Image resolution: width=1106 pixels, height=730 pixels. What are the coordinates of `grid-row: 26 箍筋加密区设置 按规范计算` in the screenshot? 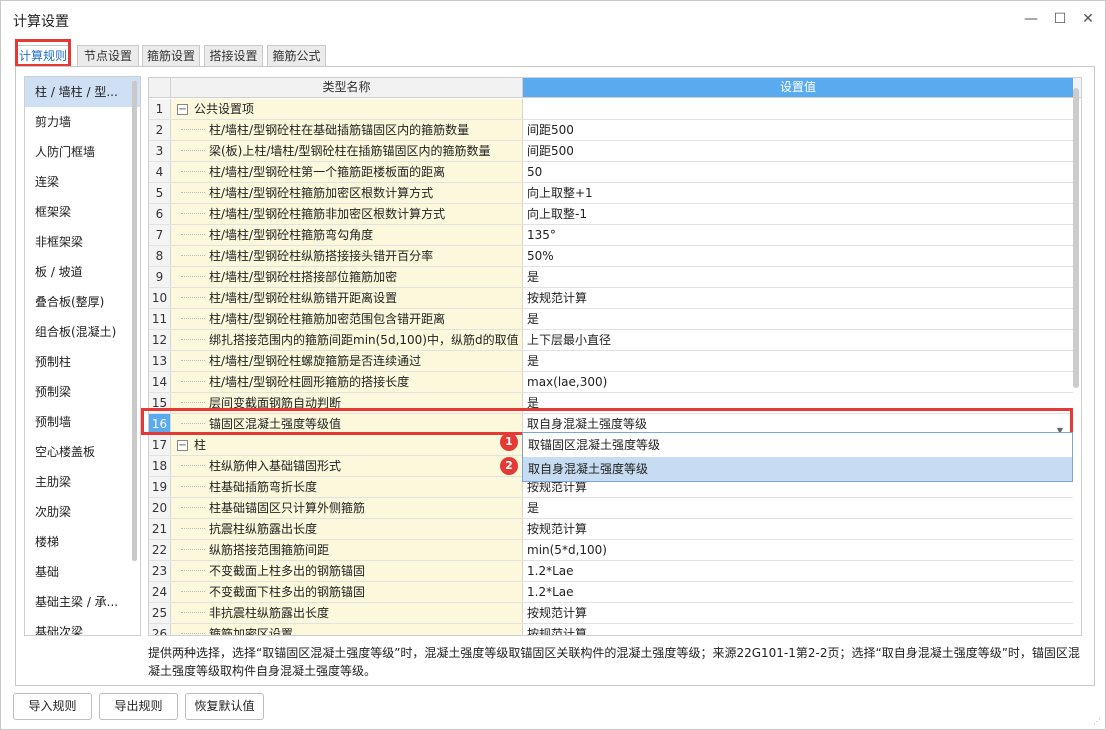 It's located at (611, 630).